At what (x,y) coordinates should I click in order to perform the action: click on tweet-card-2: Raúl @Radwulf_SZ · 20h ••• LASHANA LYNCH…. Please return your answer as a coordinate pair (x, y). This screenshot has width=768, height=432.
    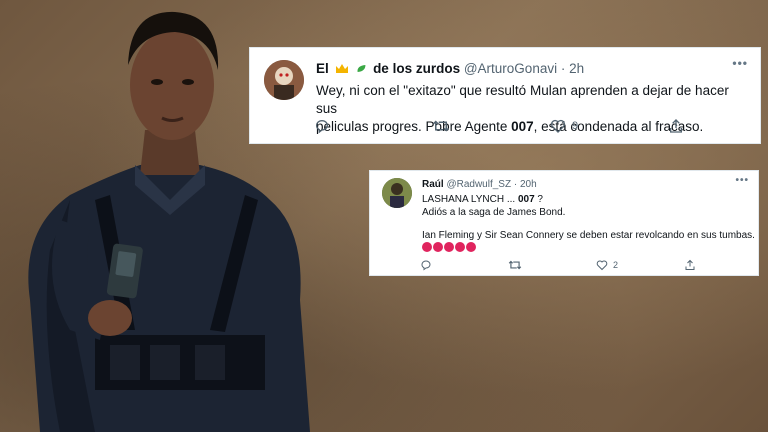
    Looking at the image, I should click on (564, 223).